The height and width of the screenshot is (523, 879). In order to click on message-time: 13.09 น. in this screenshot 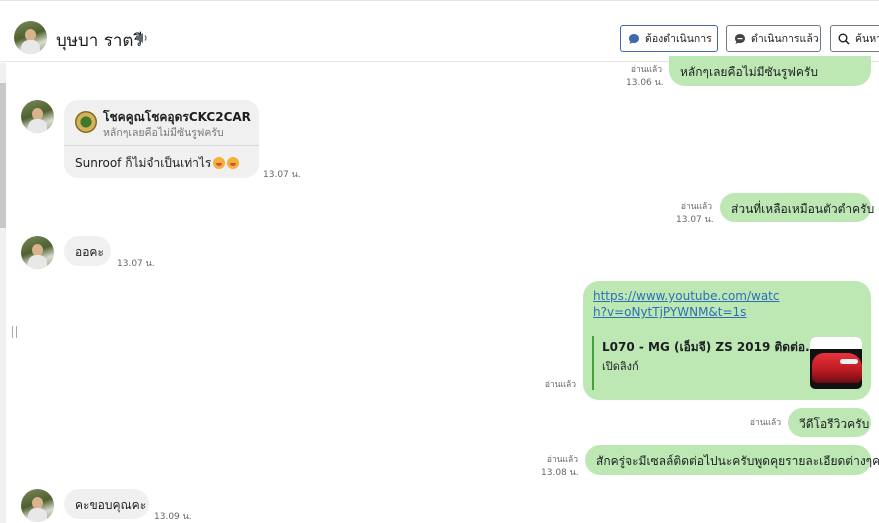, I will do `click(173, 517)`.